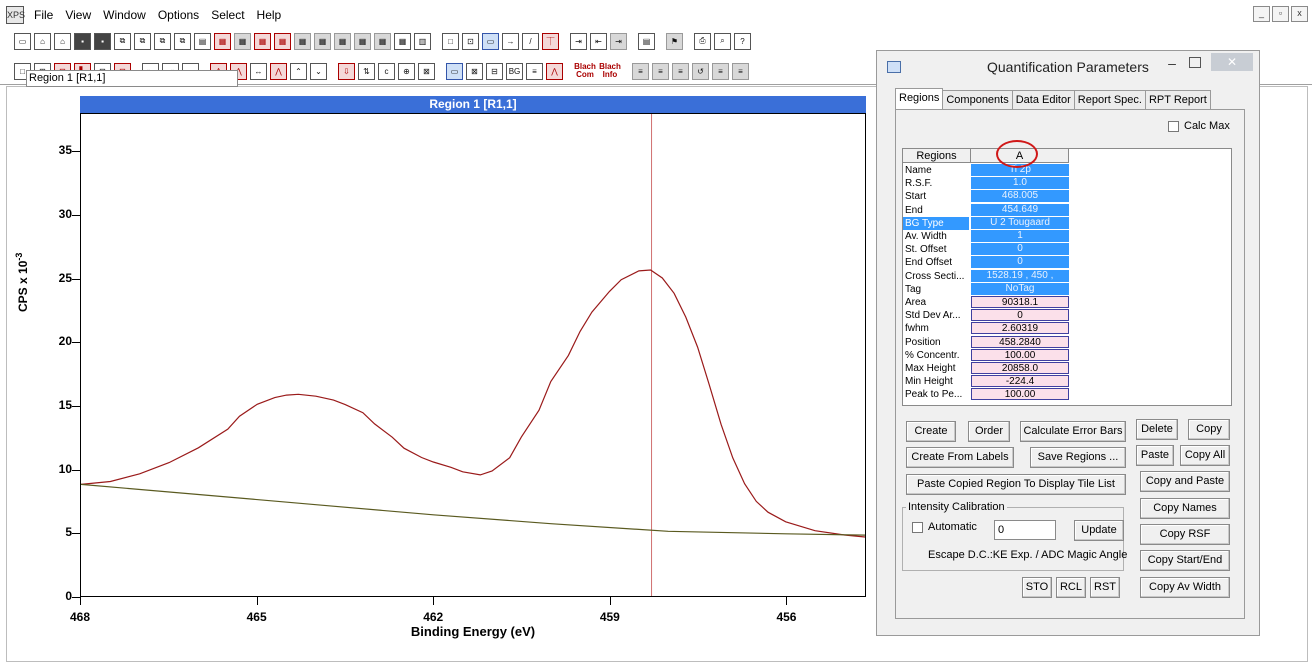 This screenshot has width=1312, height=666. I want to click on equals-icon: ≡, so click(720, 71).